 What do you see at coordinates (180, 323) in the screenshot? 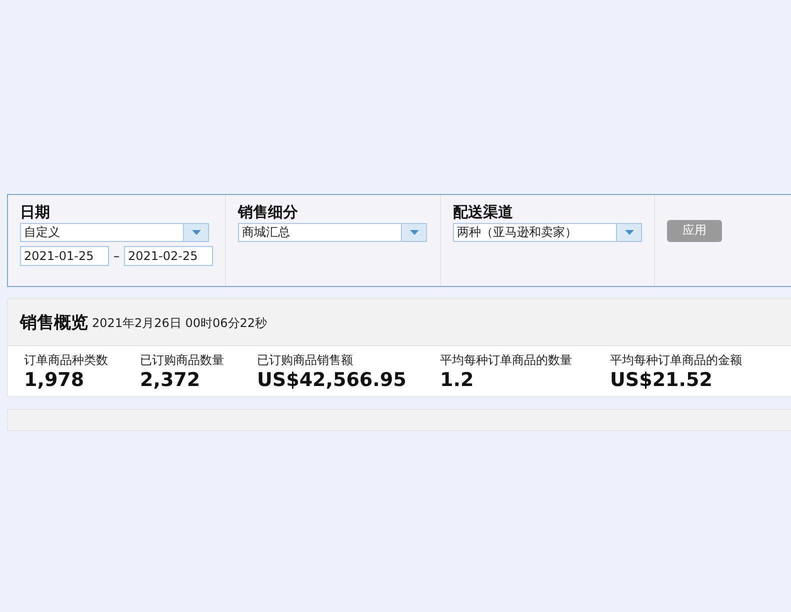
I see `timestamp: 2021年2月26日 00时06分22秒` at bounding box center [180, 323].